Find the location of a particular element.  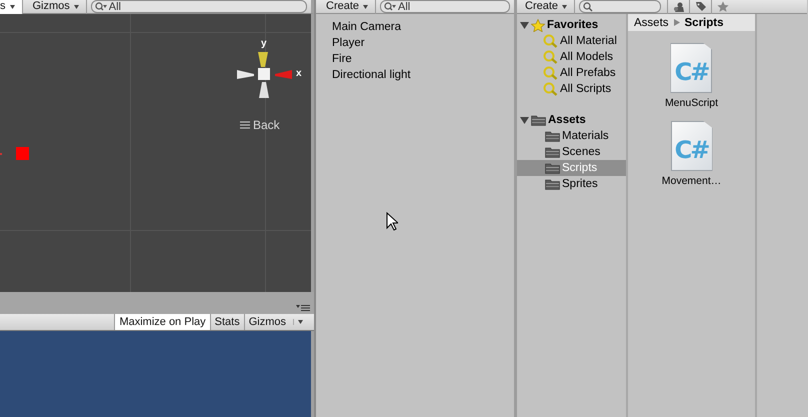

hierarchy-item: Directional light is located at coordinates (423, 75).